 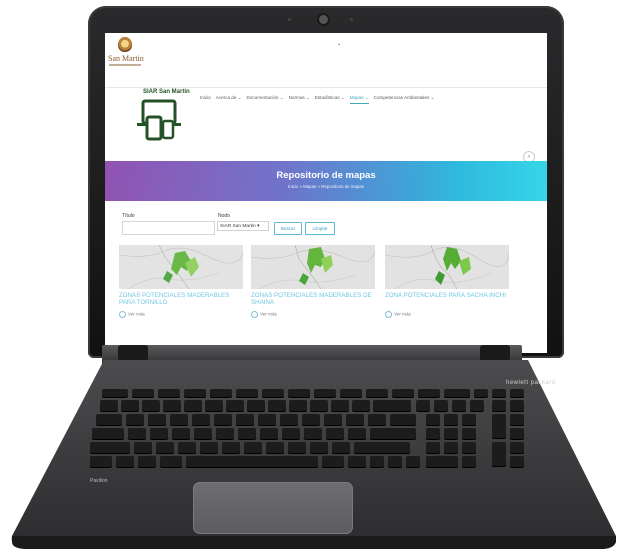 What do you see at coordinates (288, 228) in the screenshot?
I see `search-button: Buscar` at bounding box center [288, 228].